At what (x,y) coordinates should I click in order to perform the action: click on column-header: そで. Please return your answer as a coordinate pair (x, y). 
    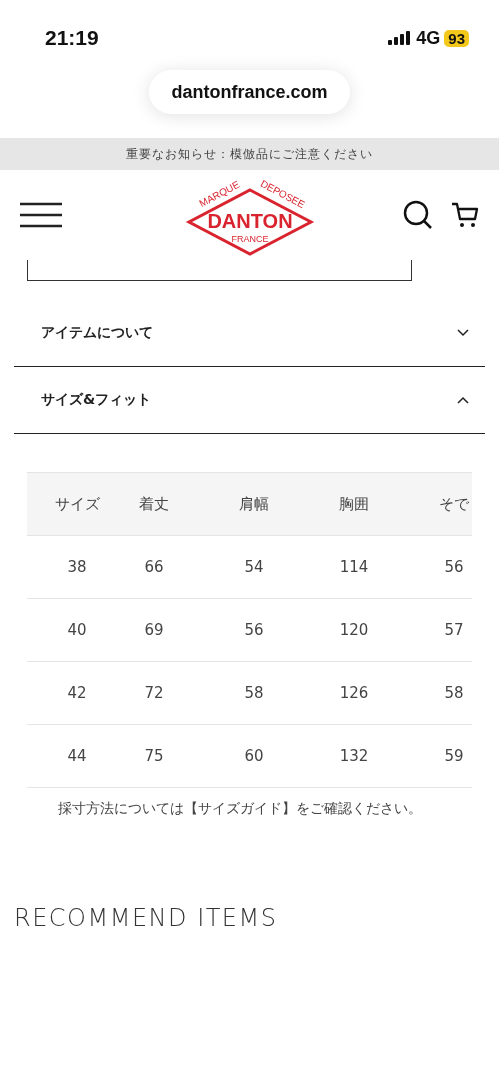
    Looking at the image, I should click on (454, 504).